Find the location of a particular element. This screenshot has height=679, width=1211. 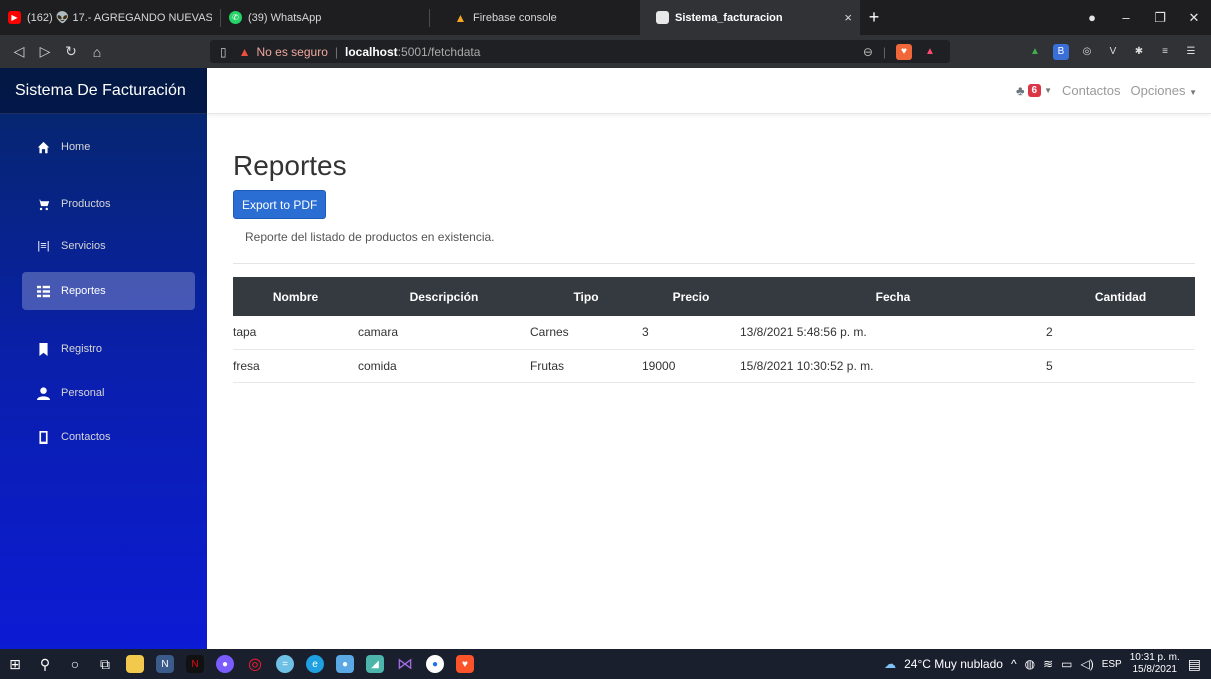

close-window-icon: ✕ is located at coordinates (1194, 18).